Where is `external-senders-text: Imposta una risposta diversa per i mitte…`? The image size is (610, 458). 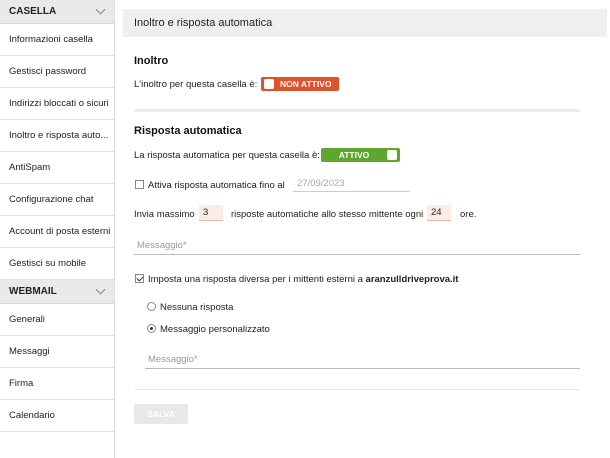 external-senders-text: Imposta una risposta diversa per i mitte… is located at coordinates (255, 279).